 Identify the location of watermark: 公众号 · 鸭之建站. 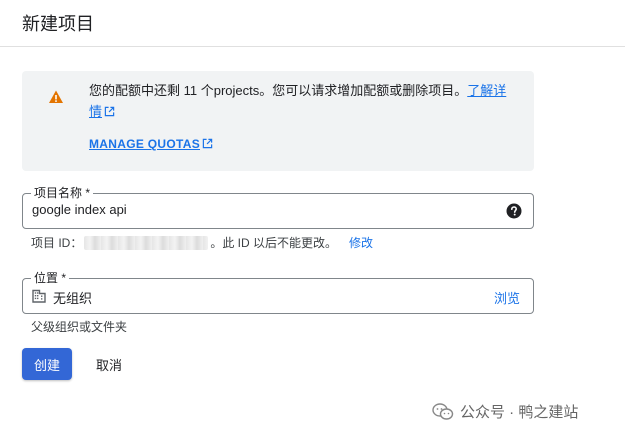
(505, 411).